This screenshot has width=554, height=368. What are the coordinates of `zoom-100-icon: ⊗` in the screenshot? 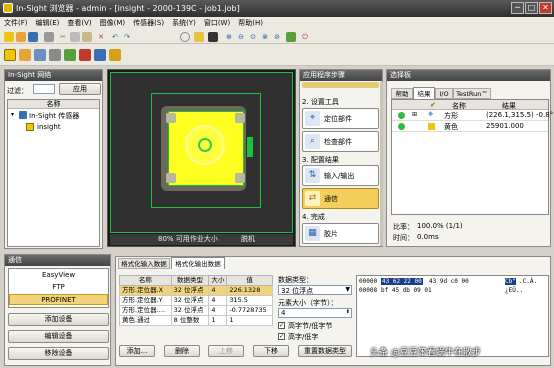 It's located at (265, 37).